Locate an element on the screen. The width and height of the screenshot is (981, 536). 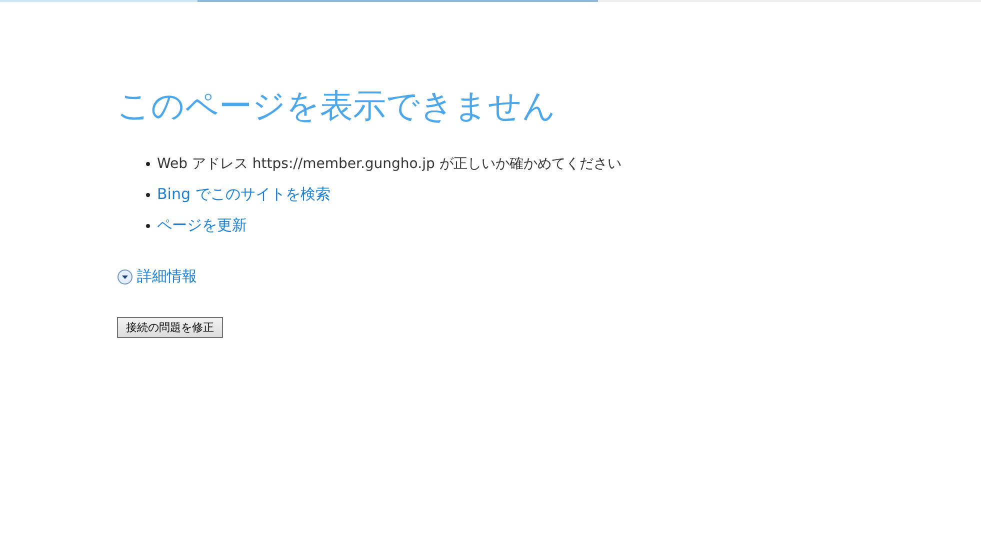
fix-connection-button: 接続の問題を修正 is located at coordinates (170, 327).